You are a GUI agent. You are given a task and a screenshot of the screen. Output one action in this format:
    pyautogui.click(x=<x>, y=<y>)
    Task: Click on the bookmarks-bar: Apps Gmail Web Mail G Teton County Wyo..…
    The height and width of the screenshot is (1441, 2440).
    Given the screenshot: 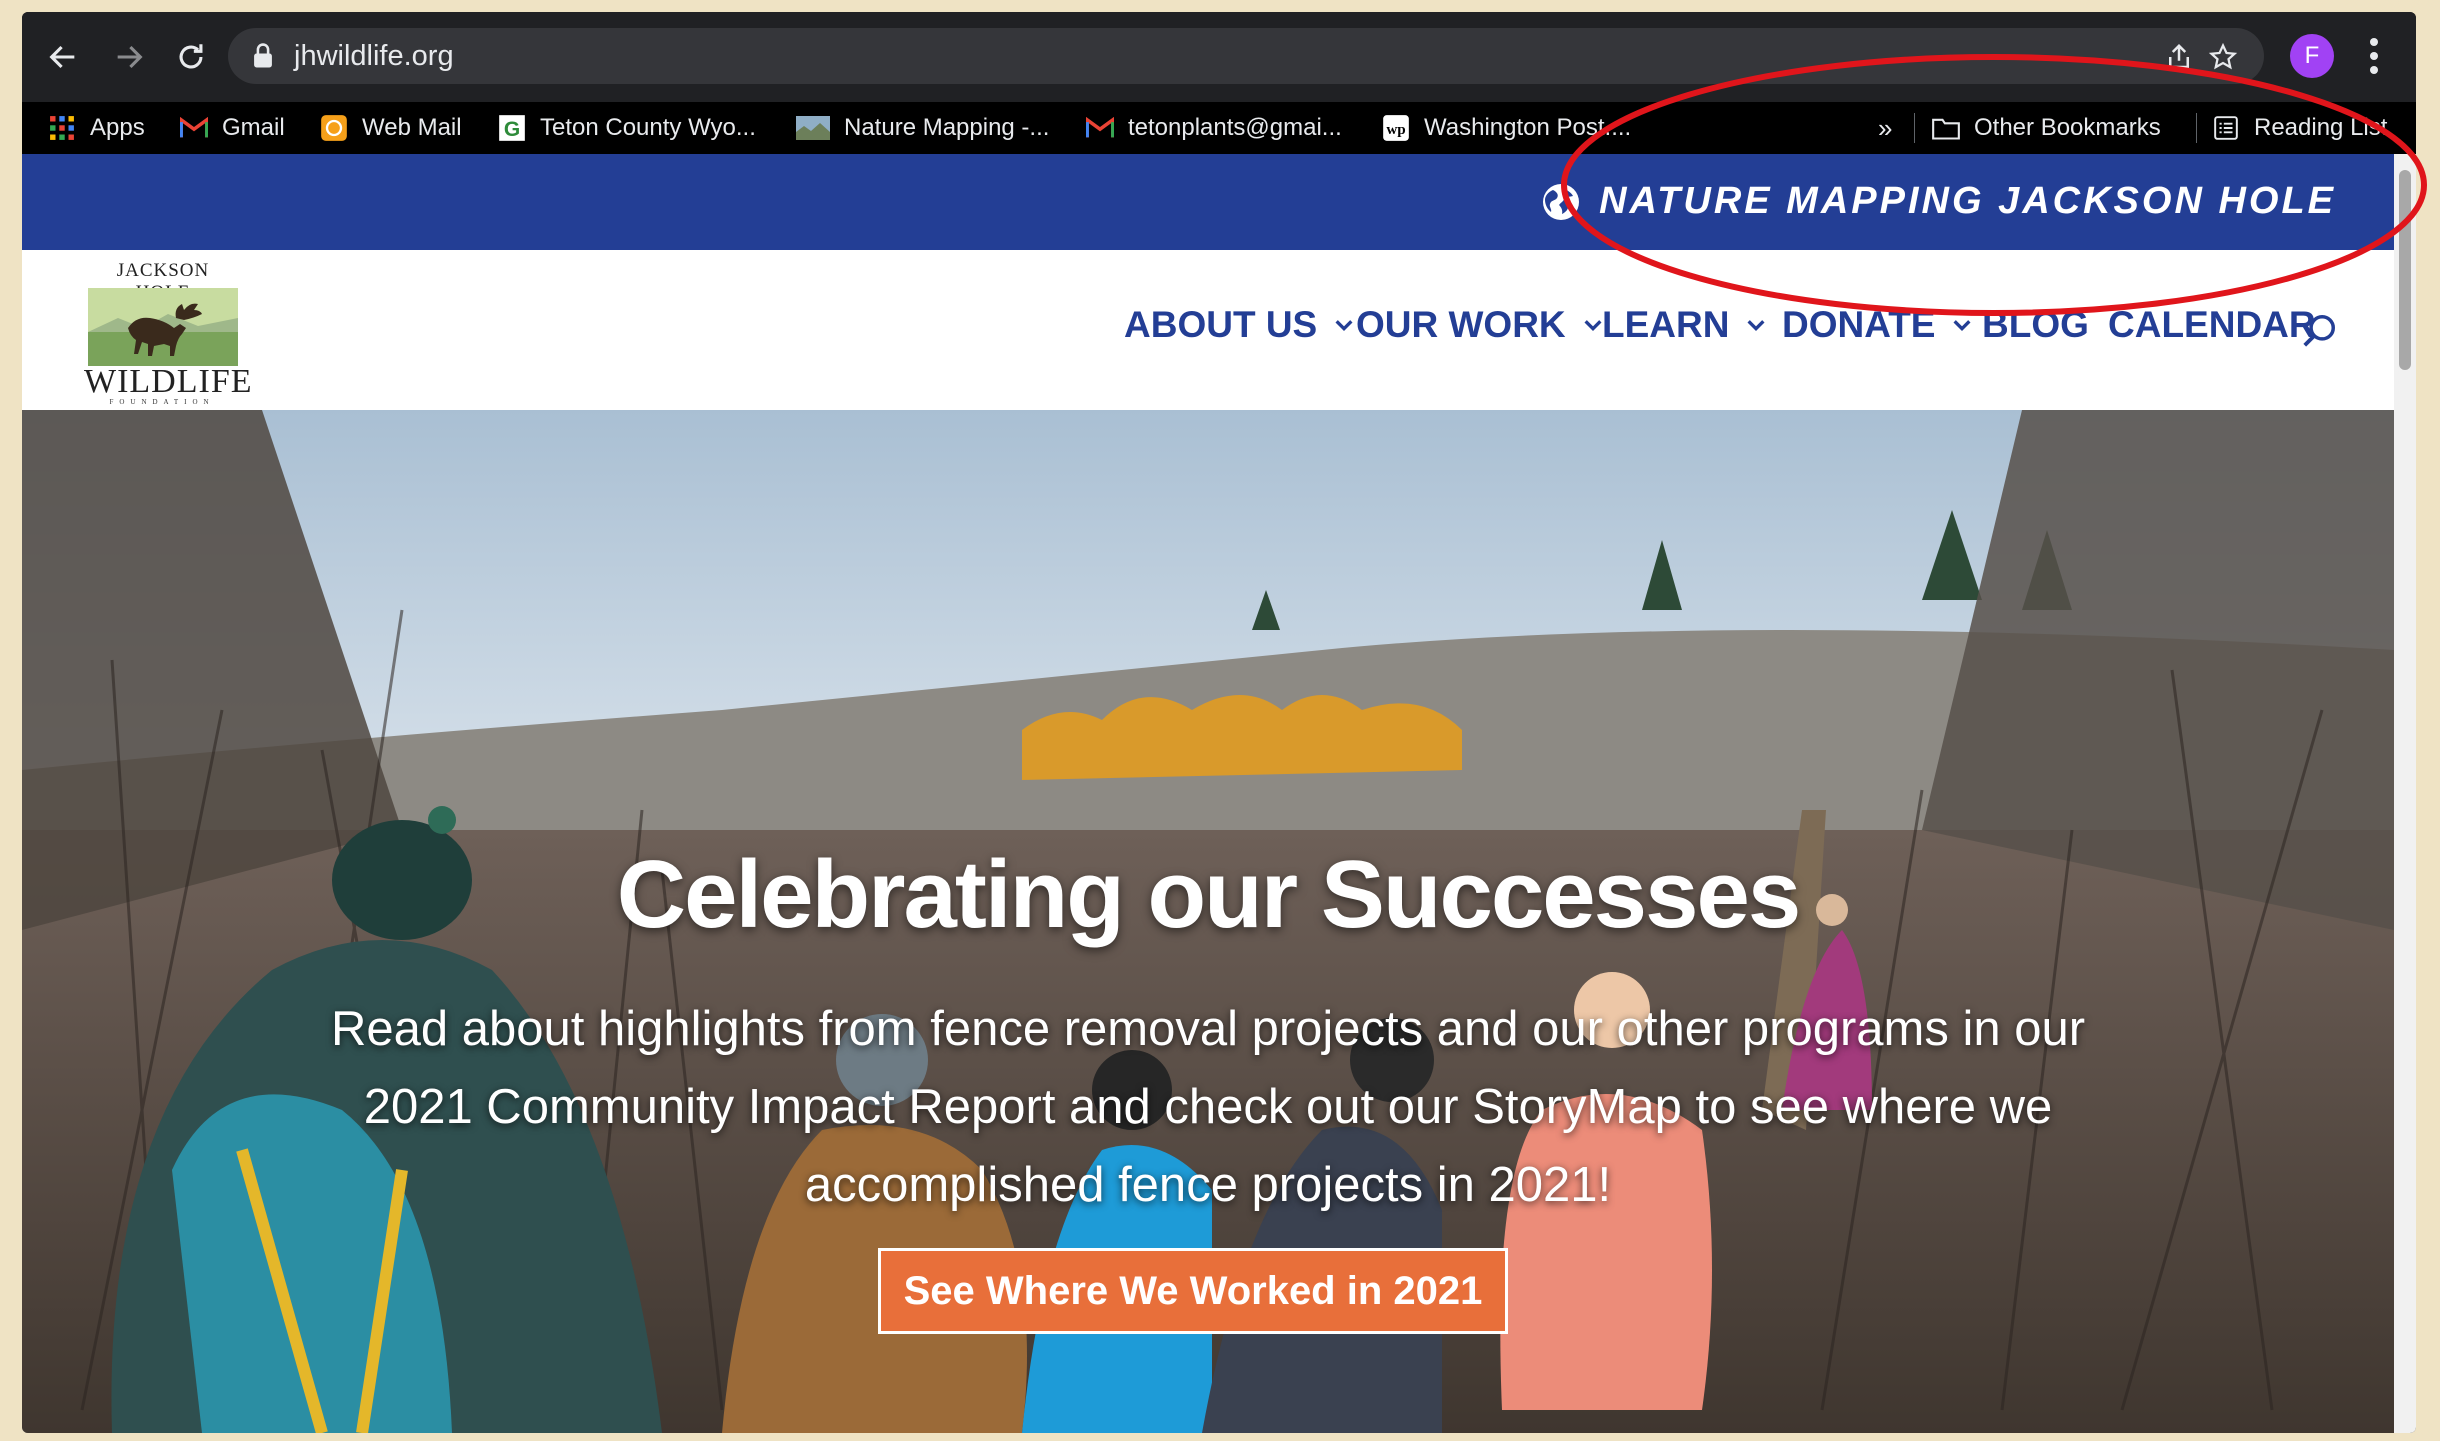 What is the action you would take?
    pyautogui.click(x=1219, y=128)
    